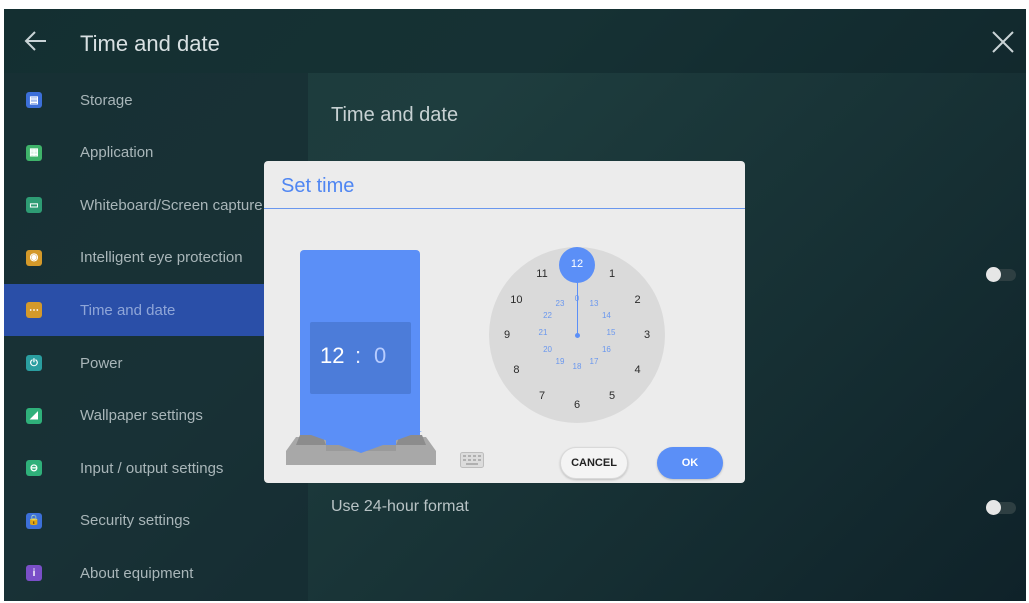  I want to click on clock-inner-number: 15, so click(611, 333).